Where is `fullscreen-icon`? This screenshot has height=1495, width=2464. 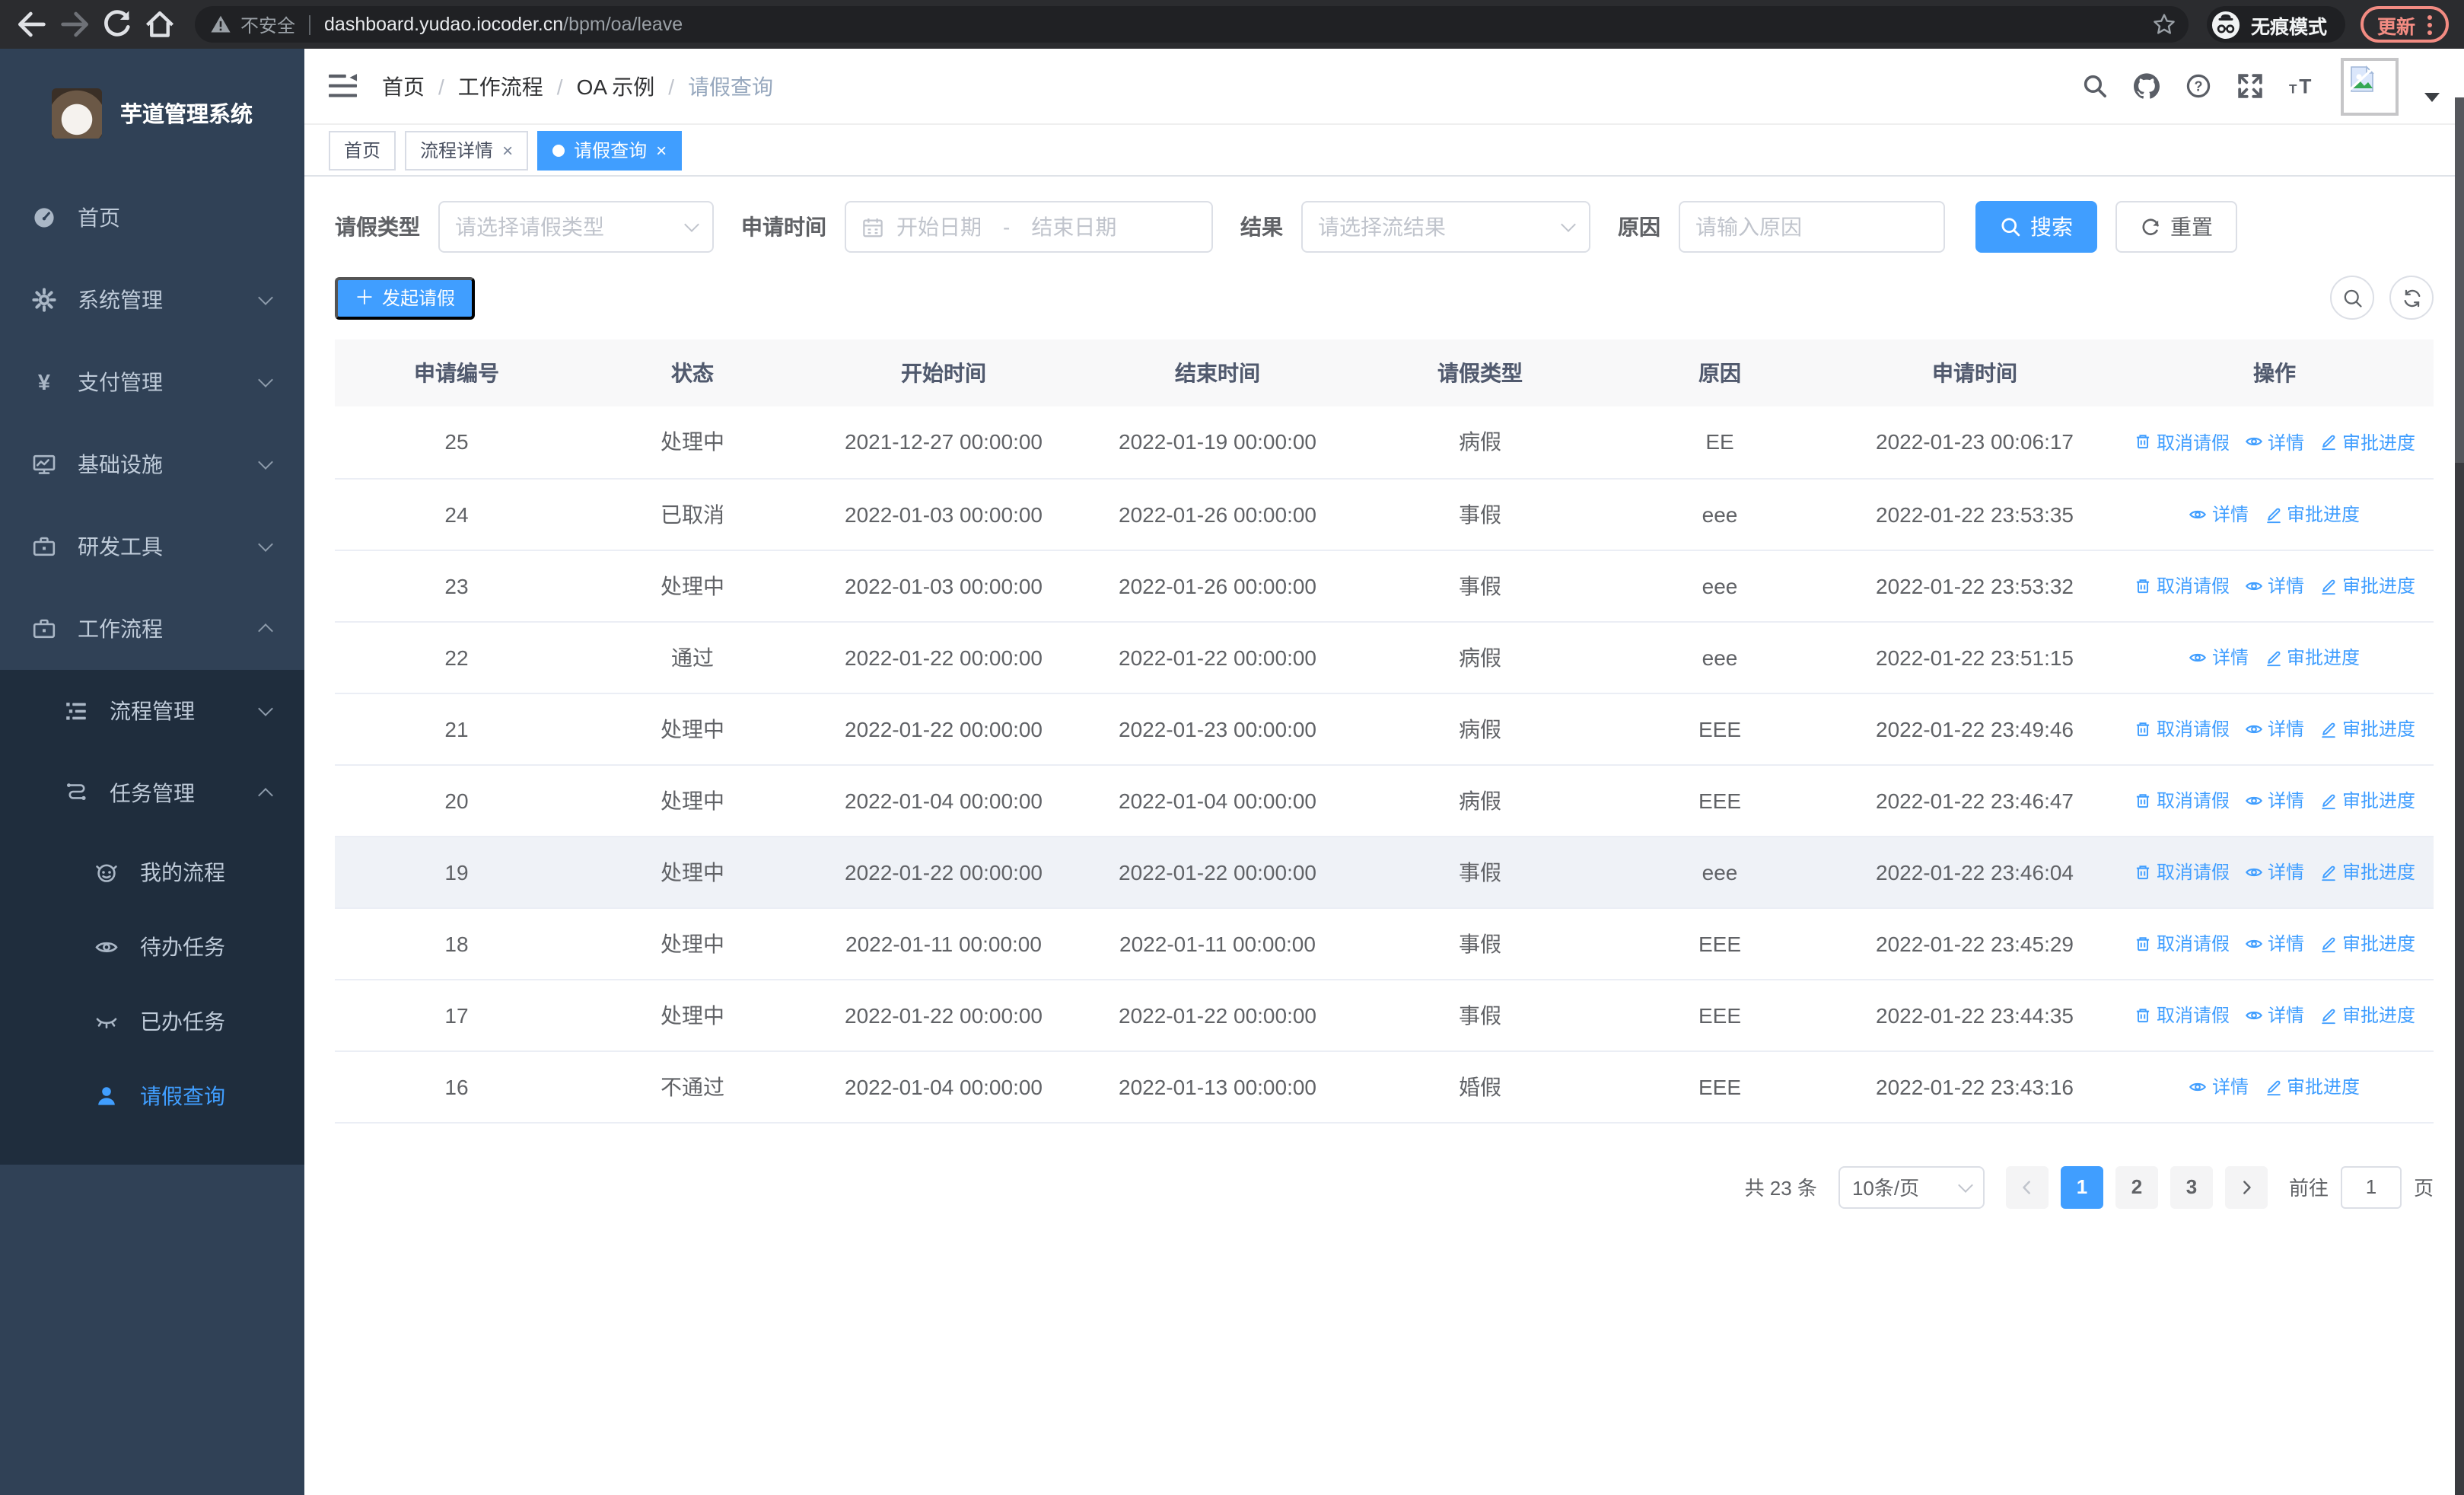 fullscreen-icon is located at coordinates (2250, 86).